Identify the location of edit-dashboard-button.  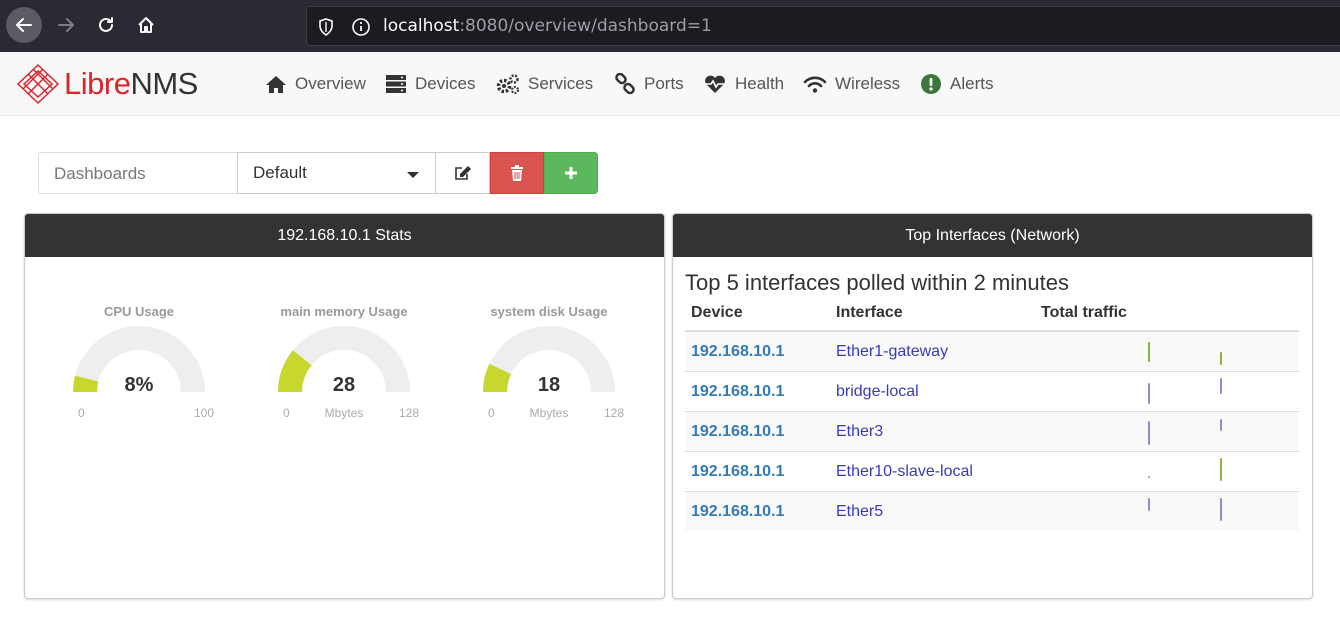
(463, 173).